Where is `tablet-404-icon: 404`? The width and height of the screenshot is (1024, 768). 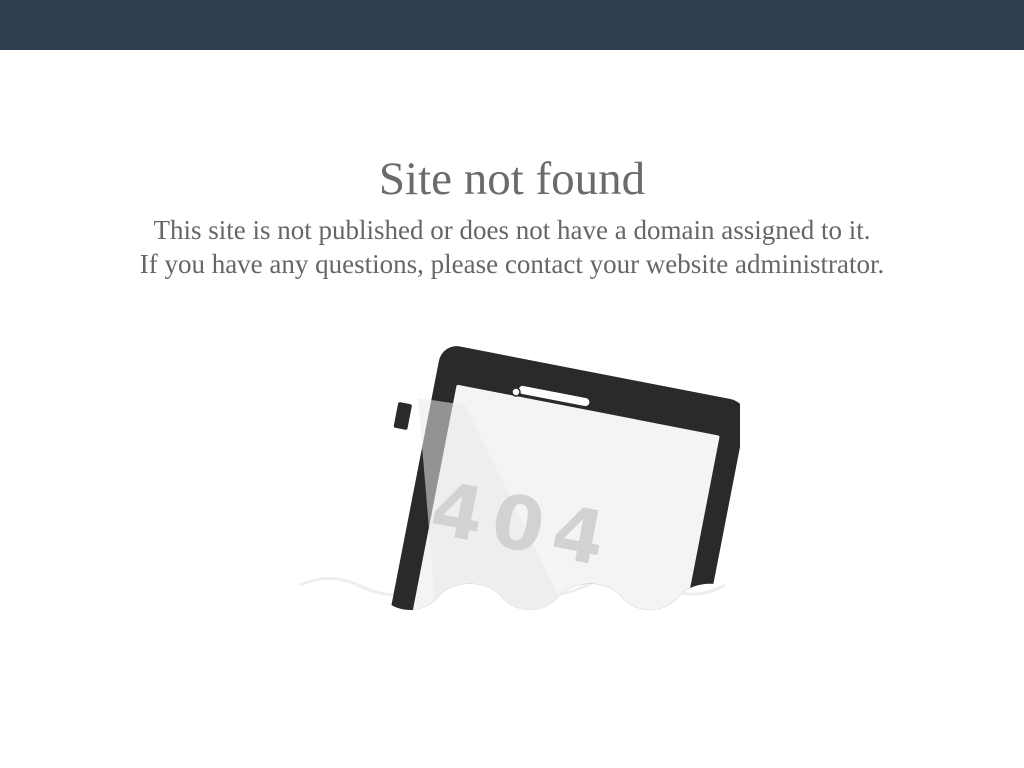 tablet-404-icon: 404 is located at coordinates (519, 478).